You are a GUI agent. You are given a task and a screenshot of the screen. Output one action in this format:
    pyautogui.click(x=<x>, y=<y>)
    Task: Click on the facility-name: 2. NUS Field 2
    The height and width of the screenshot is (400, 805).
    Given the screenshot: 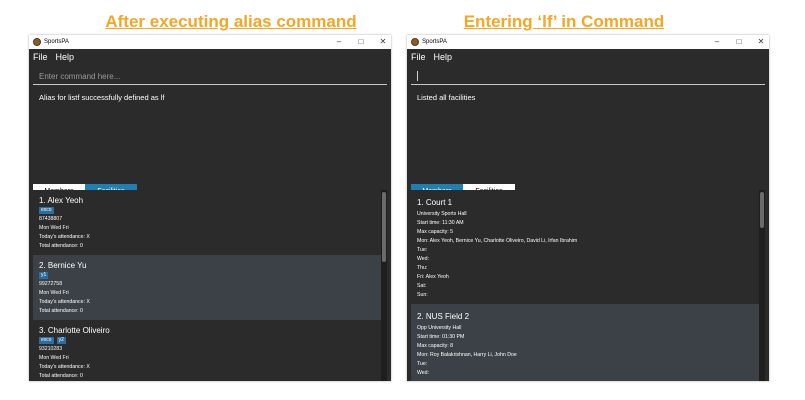 What is the action you would take?
    pyautogui.click(x=443, y=316)
    